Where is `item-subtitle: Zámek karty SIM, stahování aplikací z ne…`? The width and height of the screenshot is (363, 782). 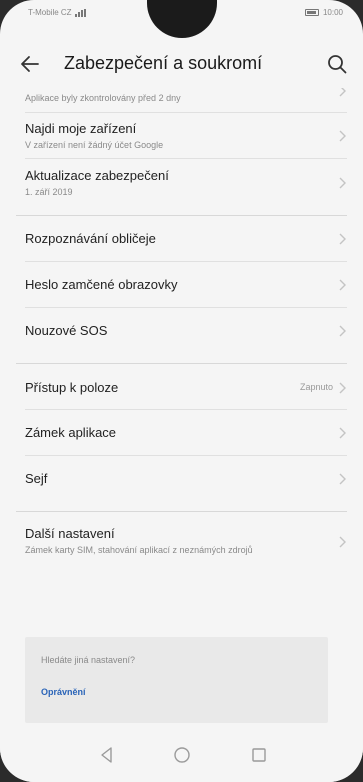
item-subtitle: Zámek karty SIM, stahování aplikací z ne… is located at coordinates (139, 550).